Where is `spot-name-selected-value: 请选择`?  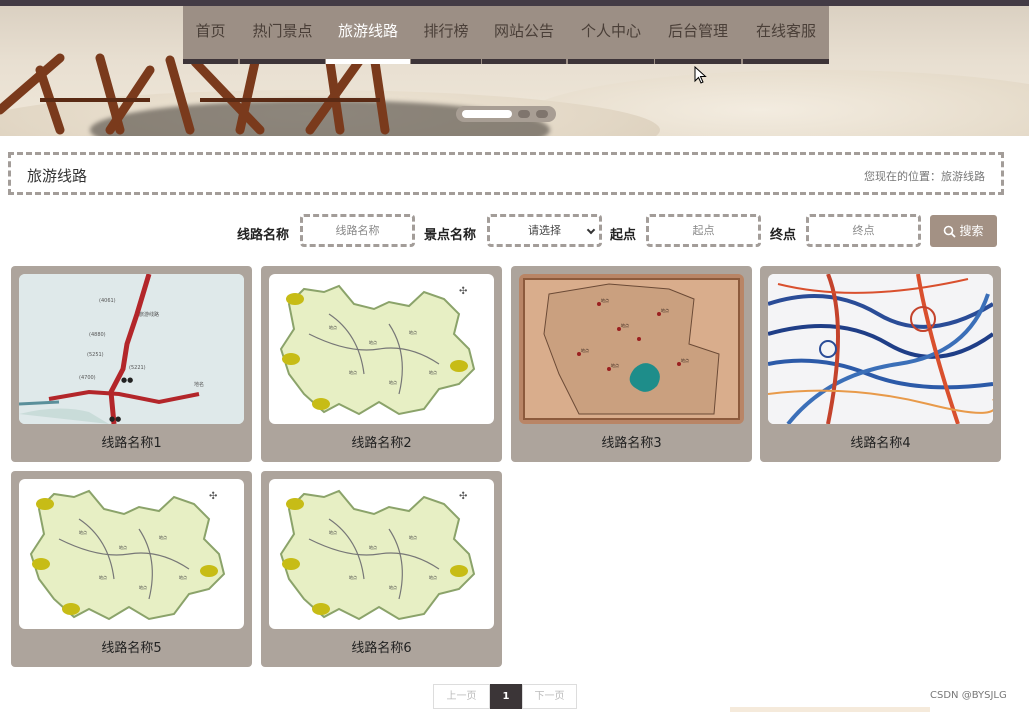
spot-name-selected-value: 请选择 is located at coordinates (544, 230).